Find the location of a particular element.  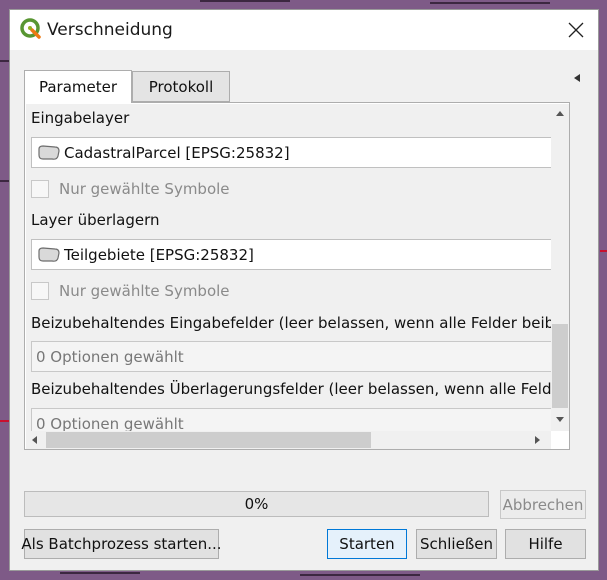

overlay-fields-value: 0 Optionen gewählt is located at coordinates (110, 423).